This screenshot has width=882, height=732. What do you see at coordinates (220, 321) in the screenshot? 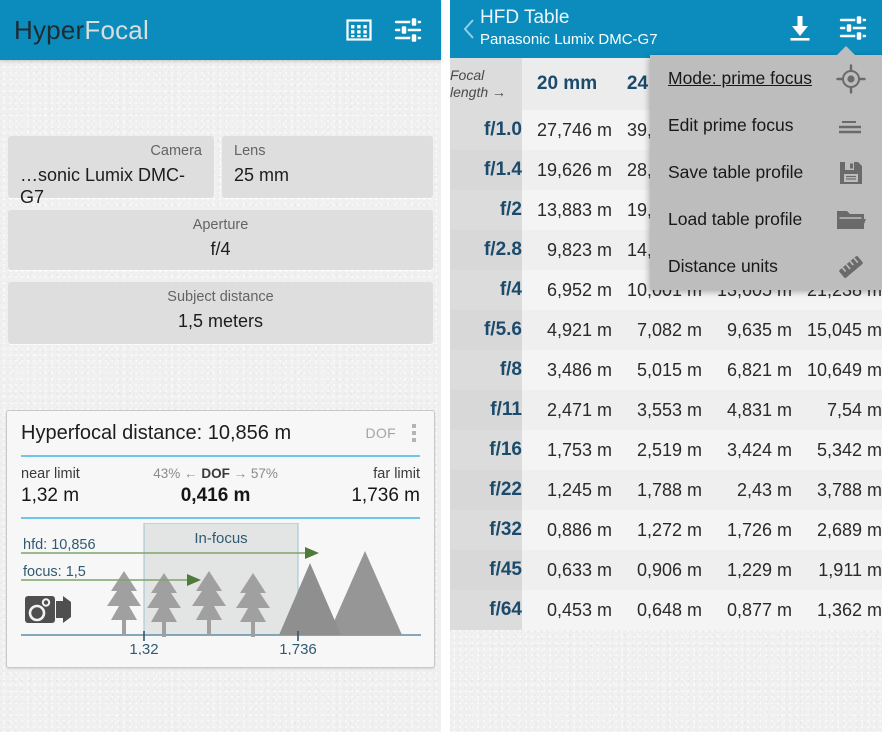
I see `subject-distance-field-value: 1,5 meters` at bounding box center [220, 321].